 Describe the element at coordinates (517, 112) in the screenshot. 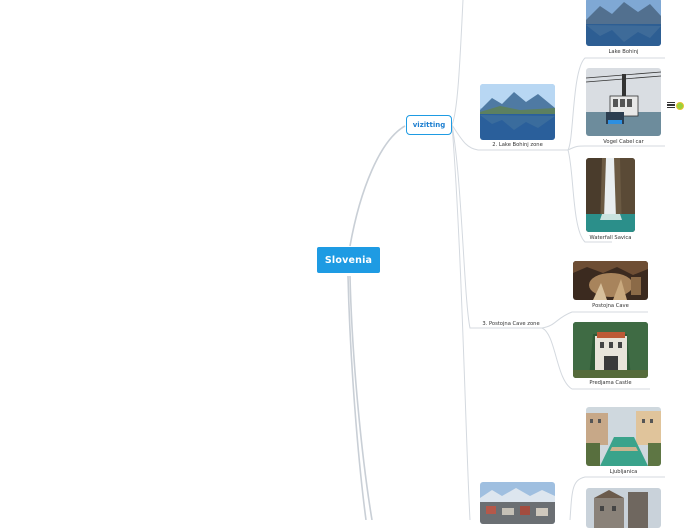

I see `image-bohinj-zone` at that location.